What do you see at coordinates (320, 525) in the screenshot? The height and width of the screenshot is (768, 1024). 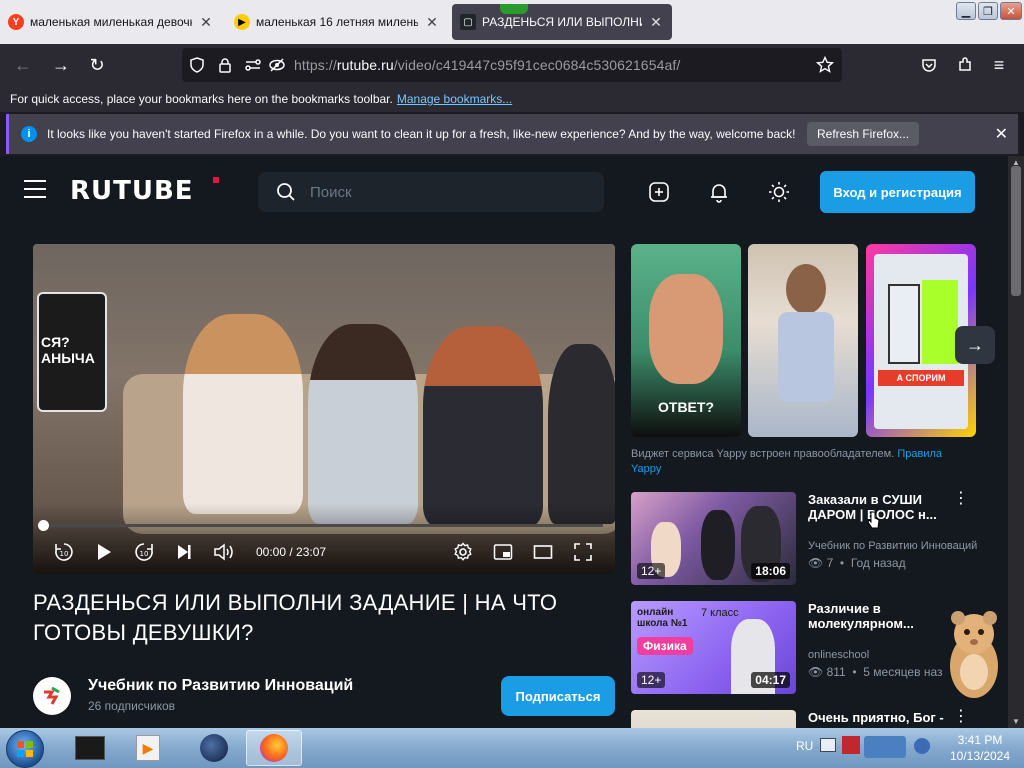 I see `progress-bar` at bounding box center [320, 525].